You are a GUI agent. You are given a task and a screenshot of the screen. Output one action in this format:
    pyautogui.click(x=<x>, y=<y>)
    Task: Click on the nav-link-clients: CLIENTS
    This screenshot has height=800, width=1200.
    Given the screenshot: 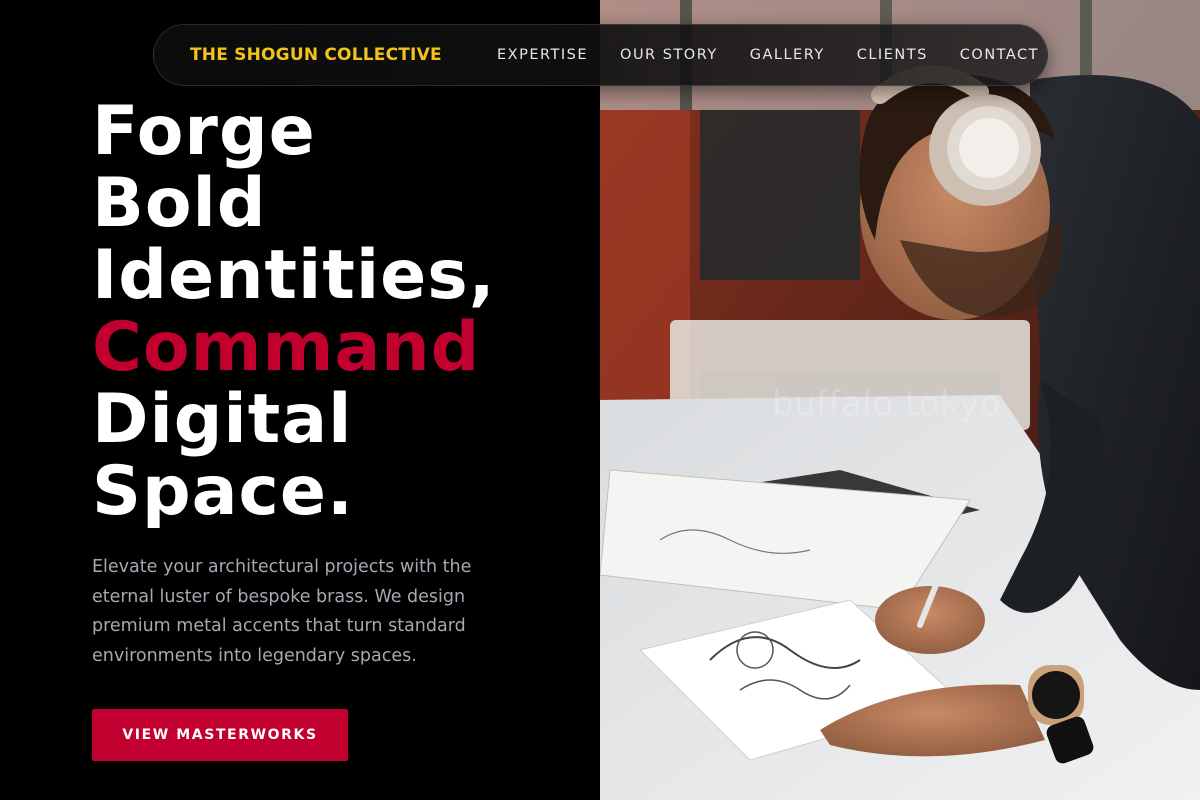 What is the action you would take?
    pyautogui.click(x=892, y=55)
    